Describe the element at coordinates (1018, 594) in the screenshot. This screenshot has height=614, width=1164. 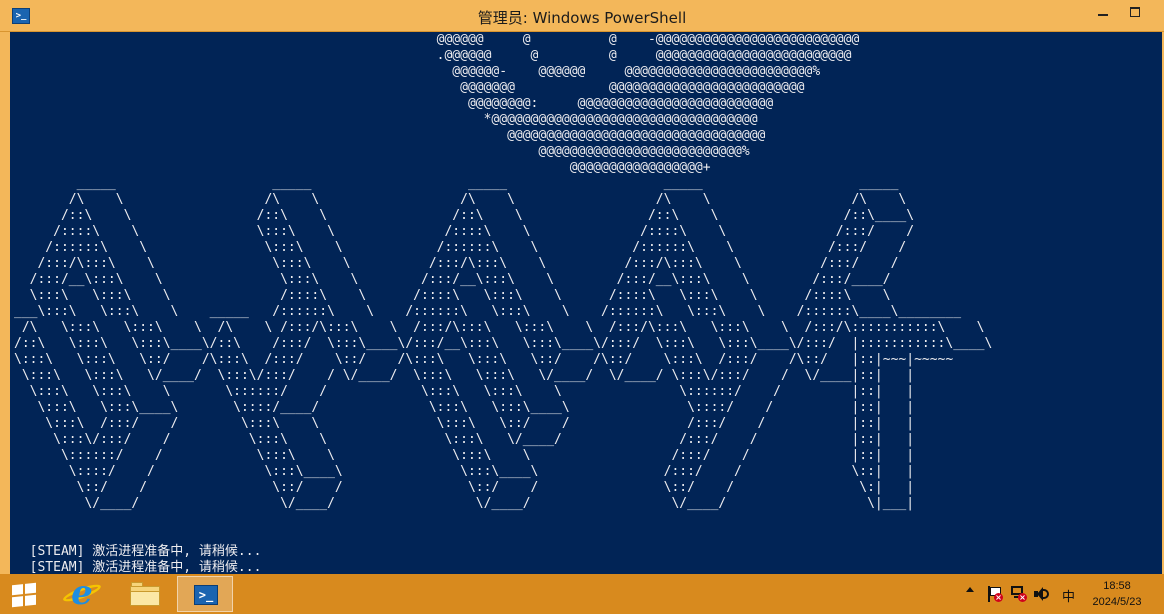
I see `network-icon: ×` at that location.